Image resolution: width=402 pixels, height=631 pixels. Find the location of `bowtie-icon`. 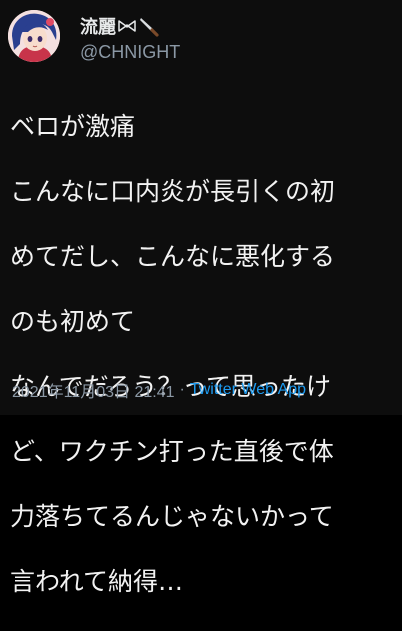

bowtie-icon is located at coordinates (127, 26).